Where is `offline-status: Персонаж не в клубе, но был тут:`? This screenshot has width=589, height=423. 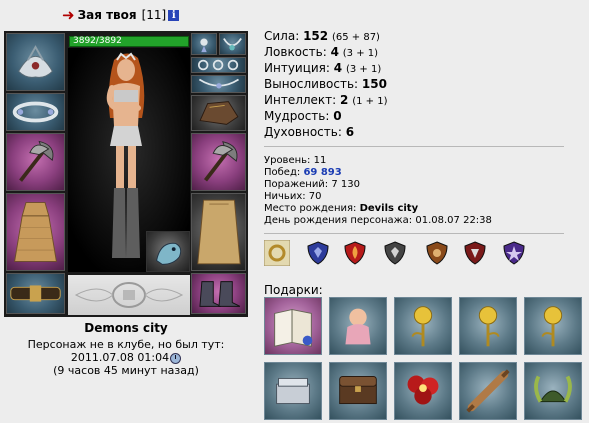 offline-status: Персонаж не в клубе, но был тут: is located at coordinates (126, 344).